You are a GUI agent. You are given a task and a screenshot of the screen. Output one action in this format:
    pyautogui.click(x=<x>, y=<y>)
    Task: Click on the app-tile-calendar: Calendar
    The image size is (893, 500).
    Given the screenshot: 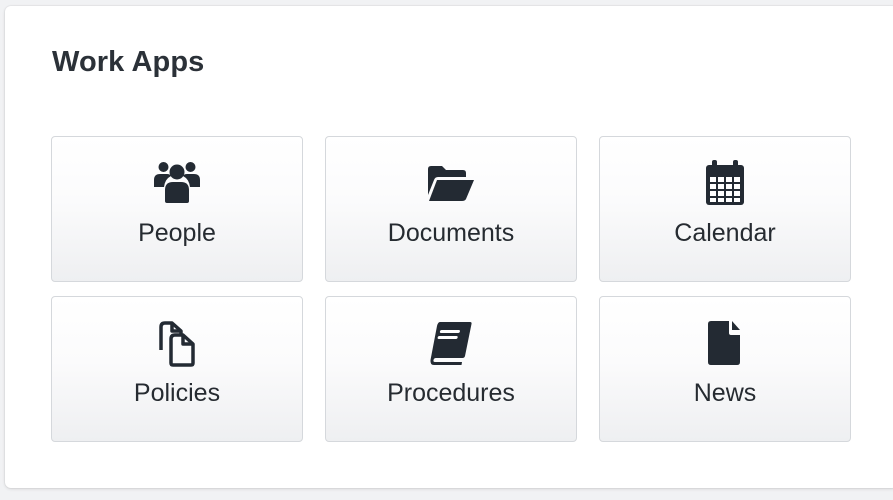 What is the action you would take?
    pyautogui.click(x=725, y=209)
    